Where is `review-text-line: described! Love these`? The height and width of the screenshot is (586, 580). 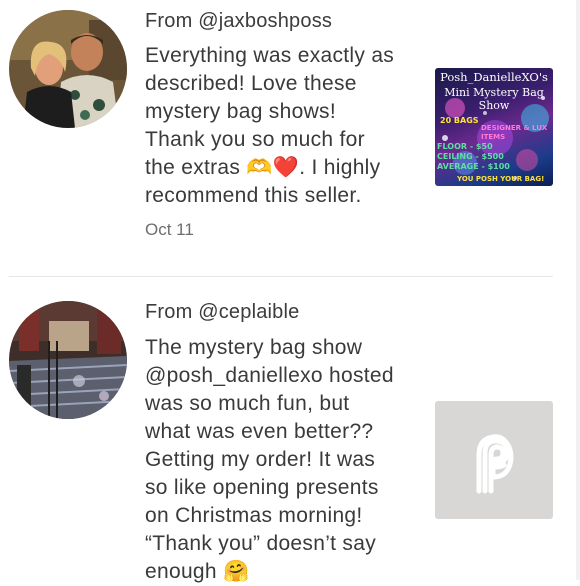 review-text-line: described! Love these is located at coordinates (251, 83).